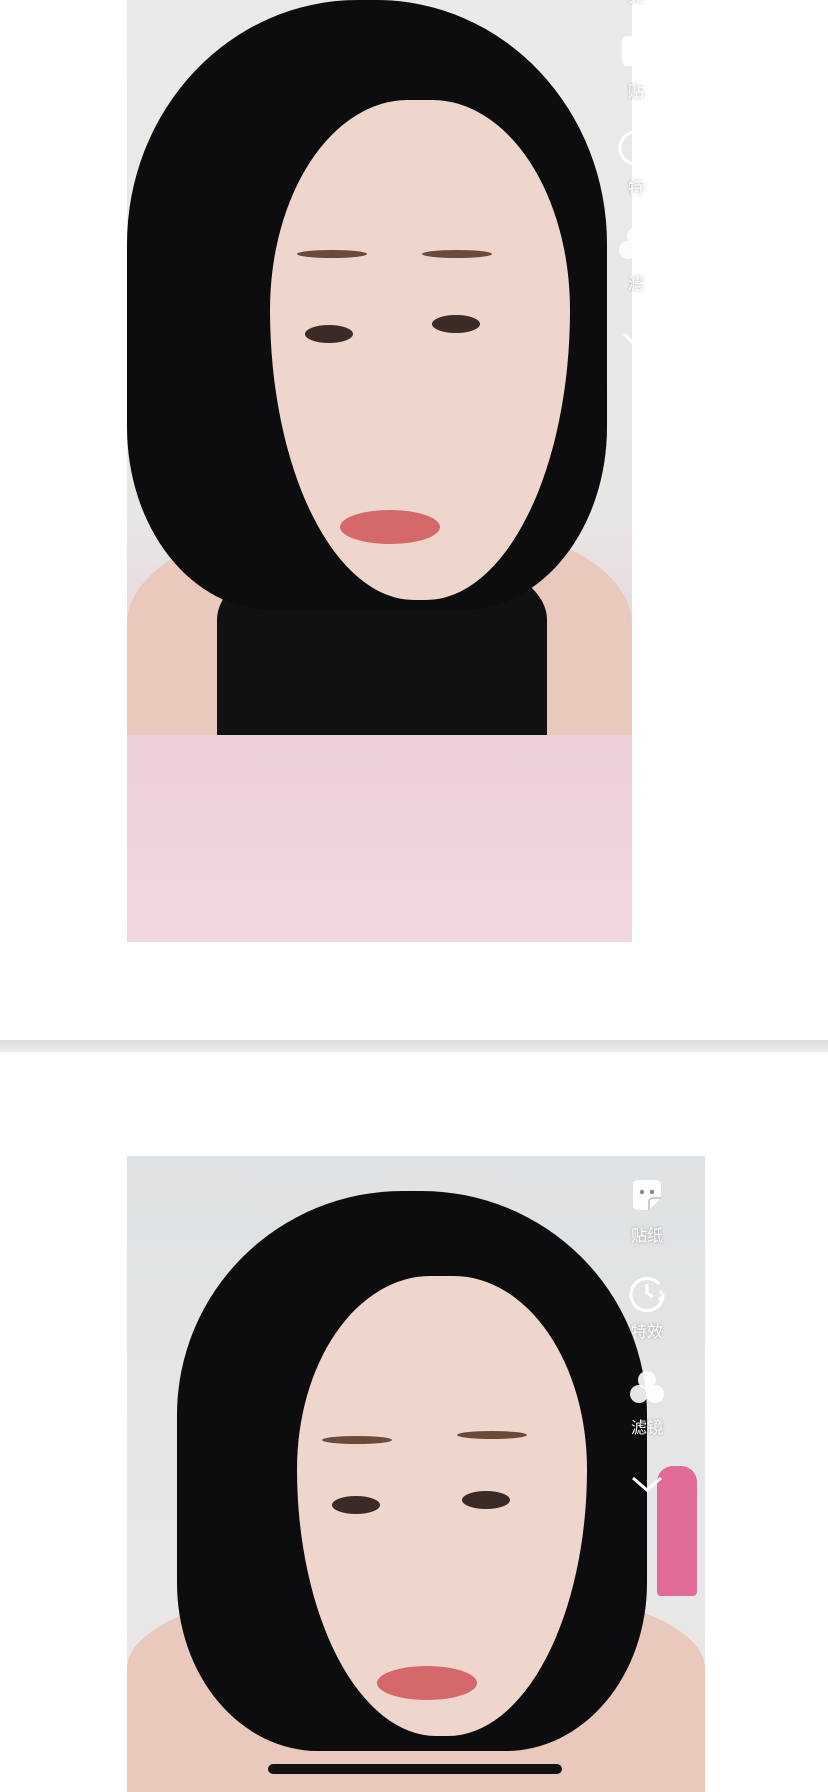 The width and height of the screenshot is (828, 1792). What do you see at coordinates (636, 80) in the screenshot?
I see `sticker-tool: 贴` at bounding box center [636, 80].